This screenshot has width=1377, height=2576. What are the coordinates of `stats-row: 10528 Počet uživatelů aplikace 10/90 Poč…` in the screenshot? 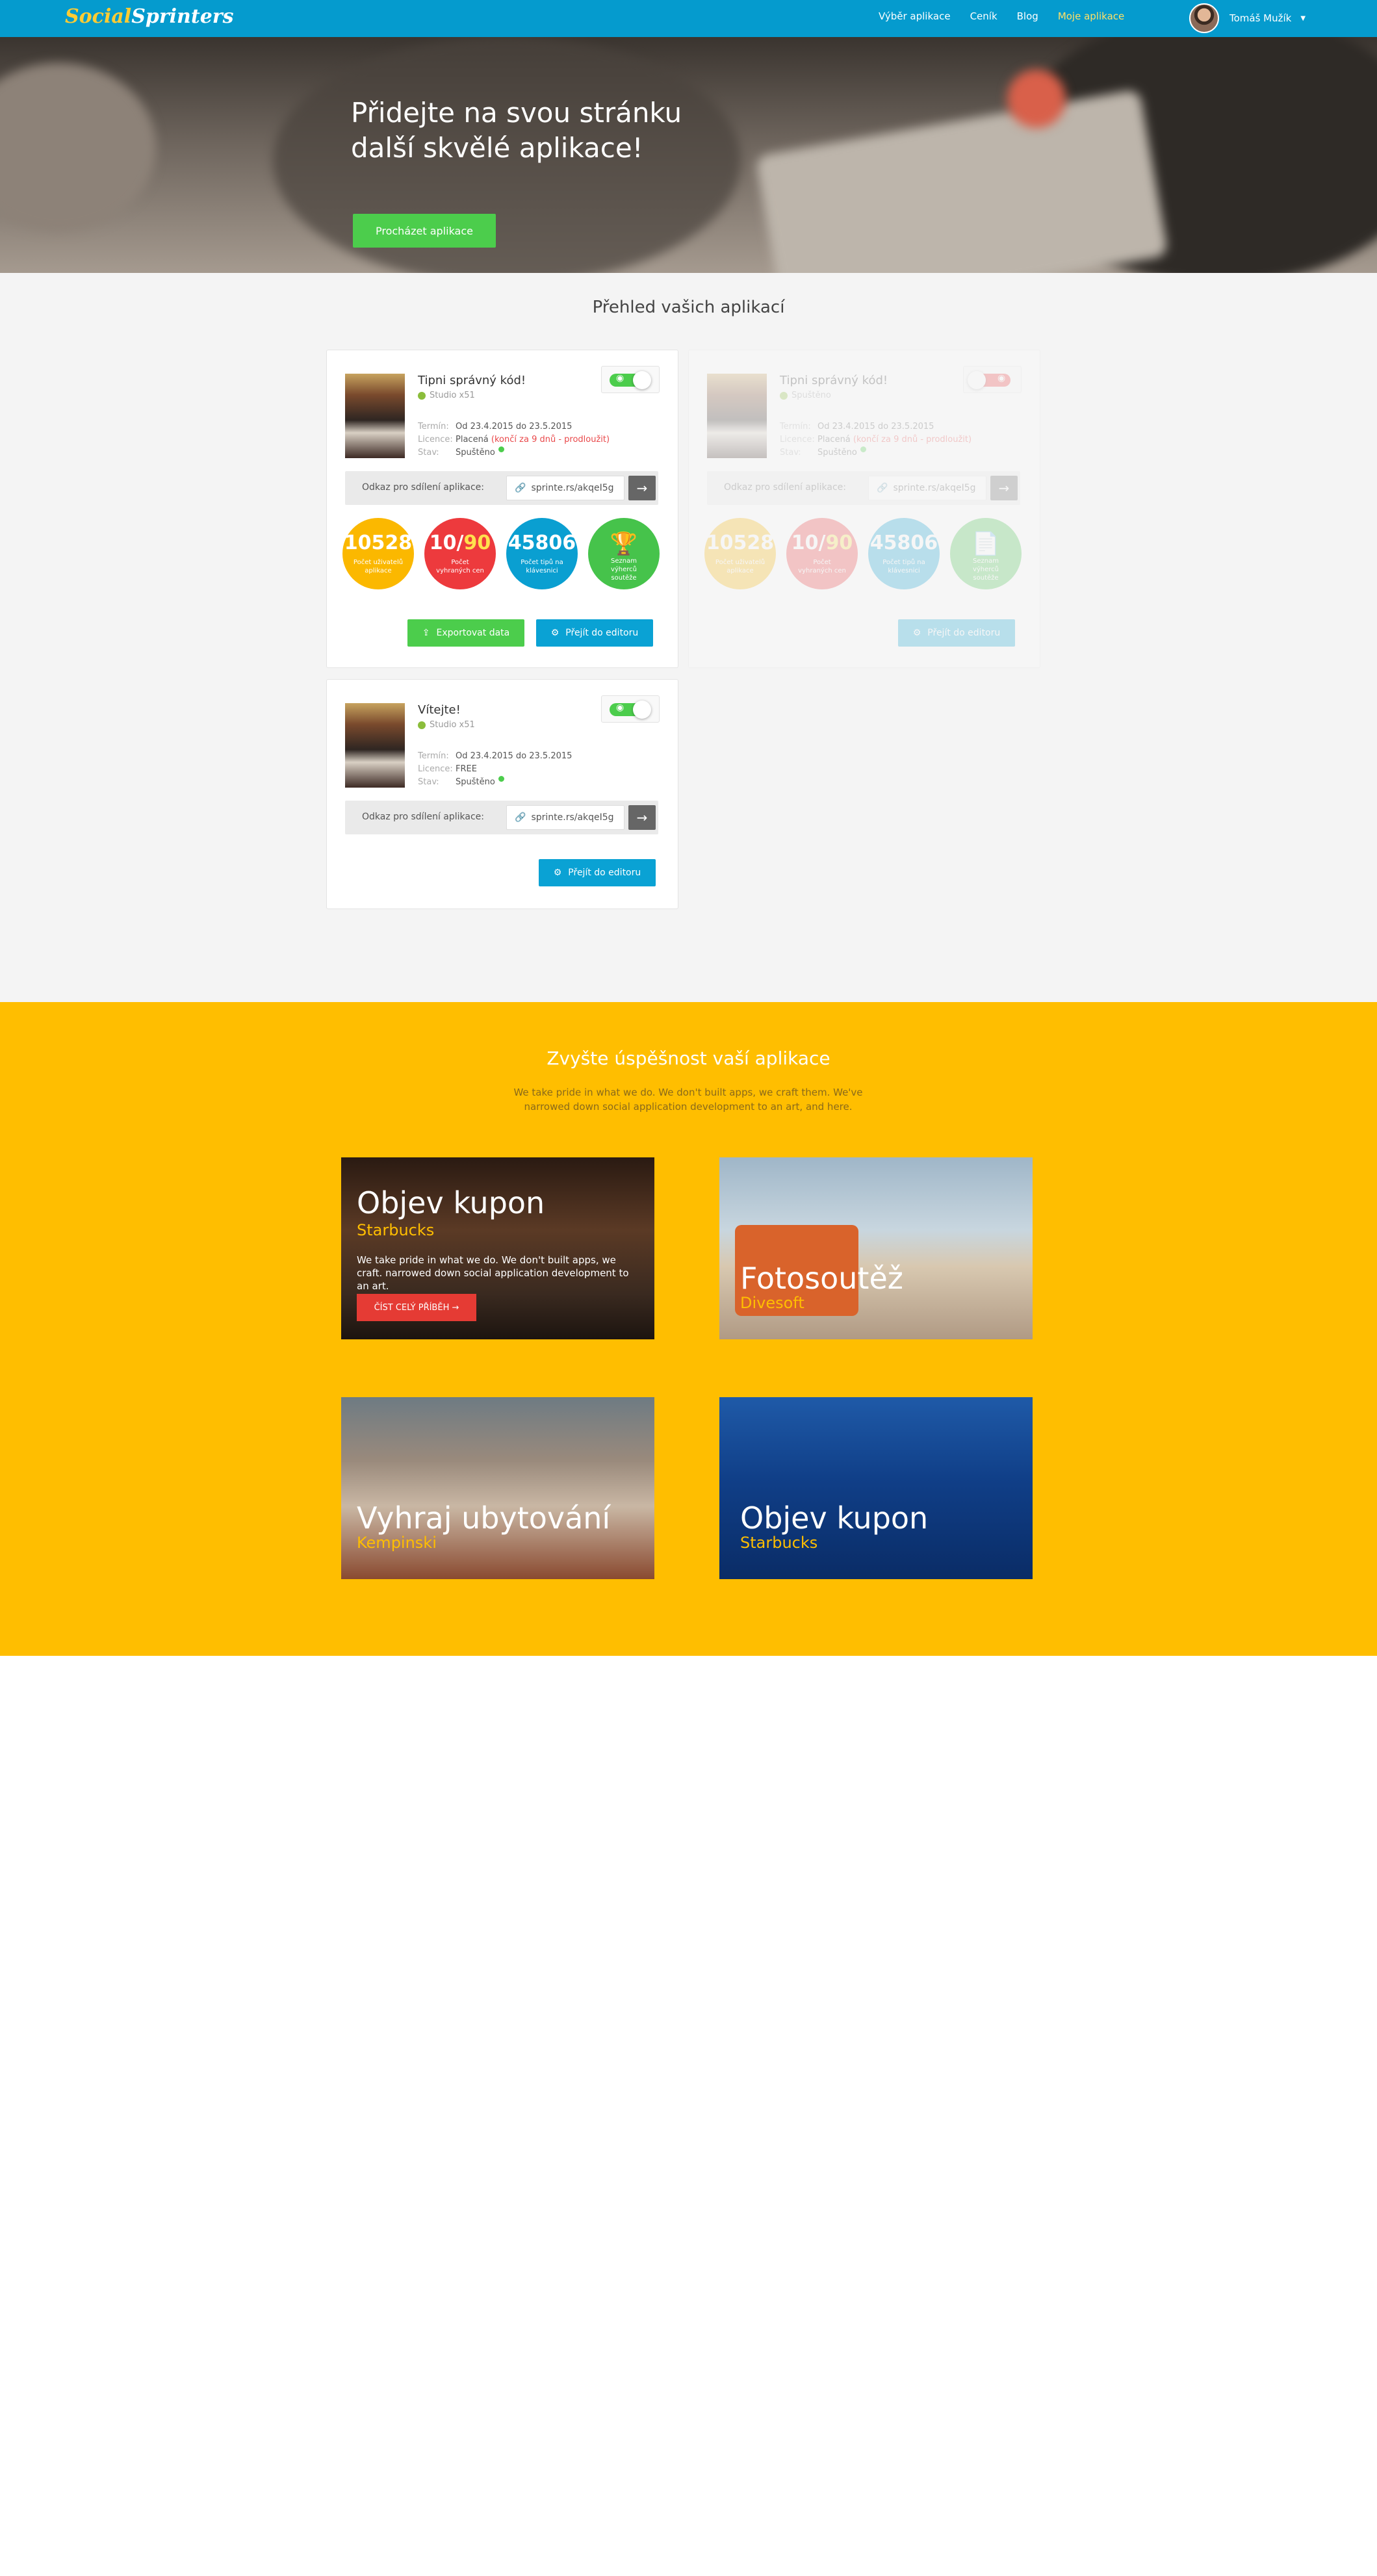 It's located at (863, 554).